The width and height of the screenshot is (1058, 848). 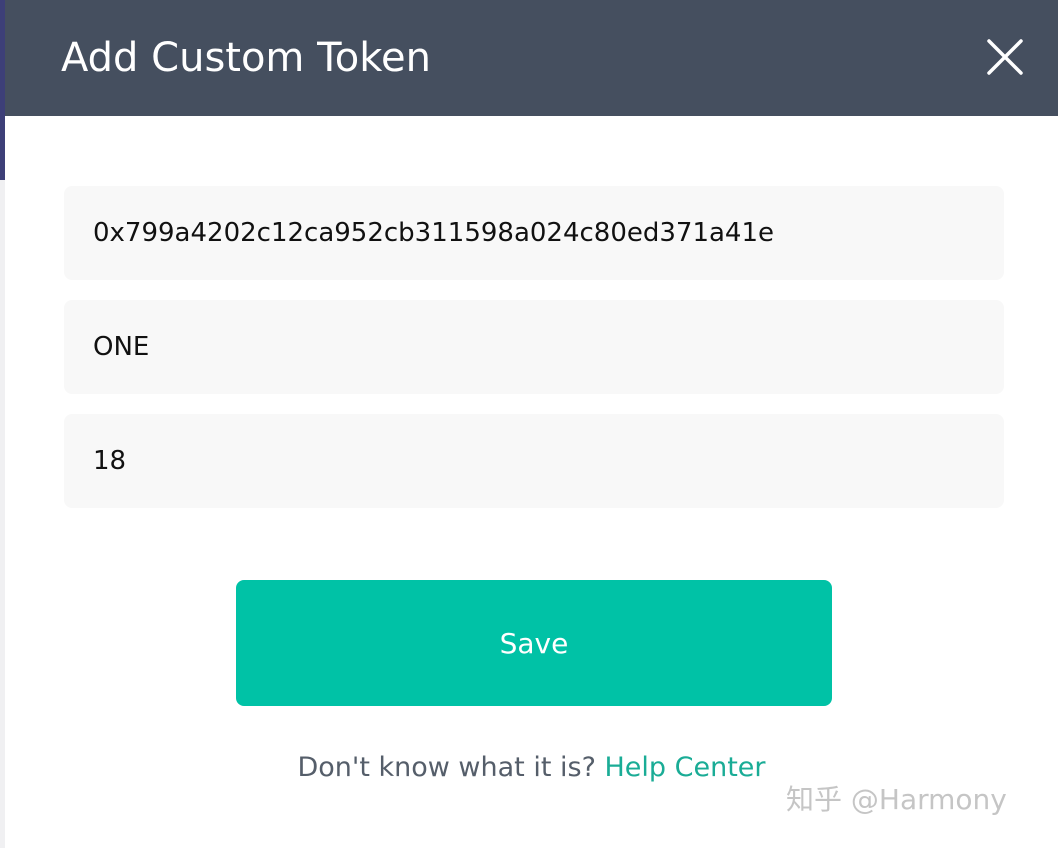 I want to click on save-button: Save, so click(x=534, y=643).